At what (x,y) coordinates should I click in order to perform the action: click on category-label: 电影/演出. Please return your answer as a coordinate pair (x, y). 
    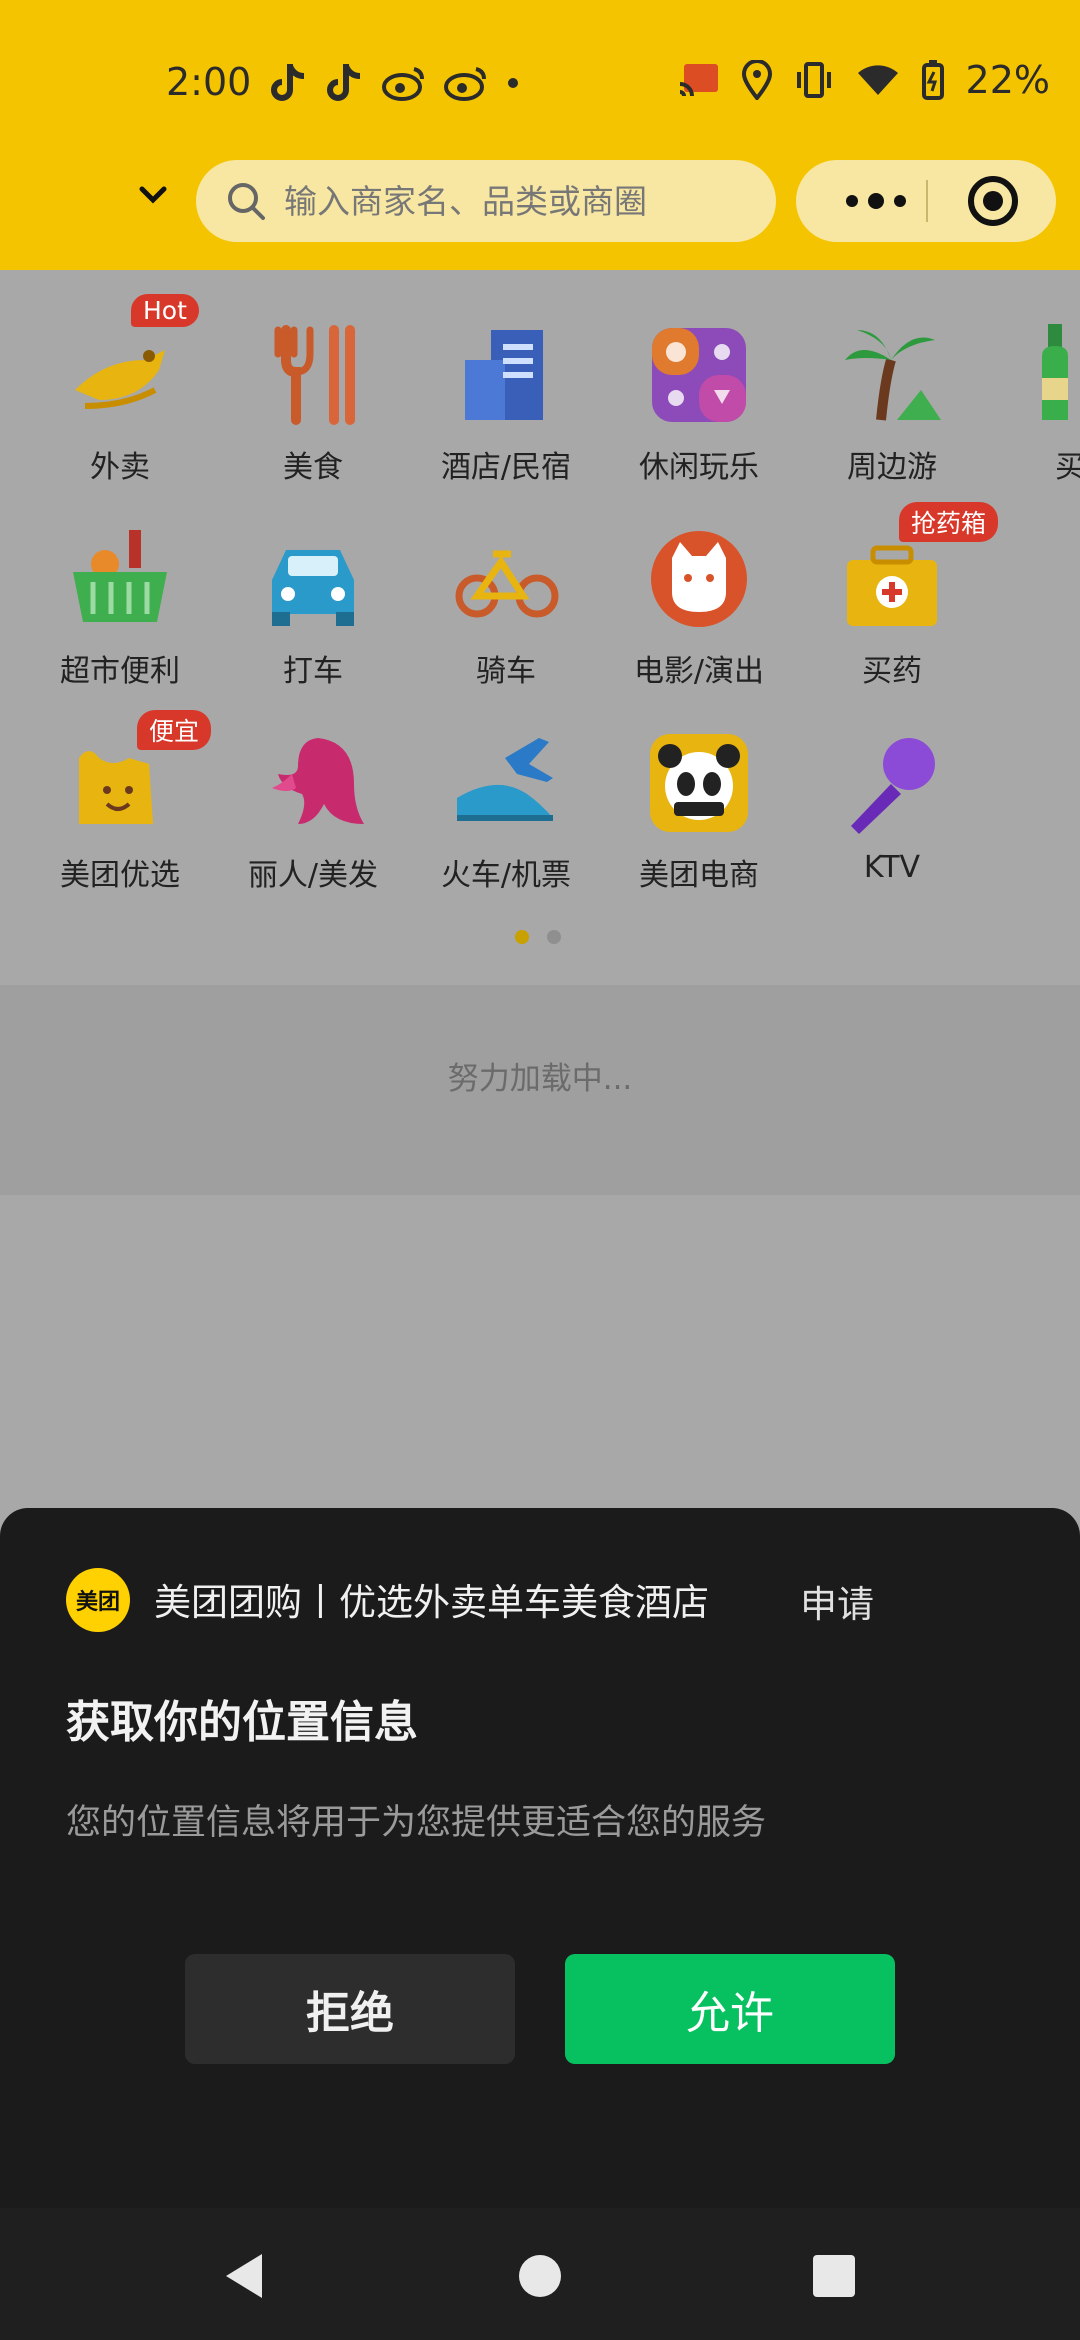
    Looking at the image, I should click on (699, 671).